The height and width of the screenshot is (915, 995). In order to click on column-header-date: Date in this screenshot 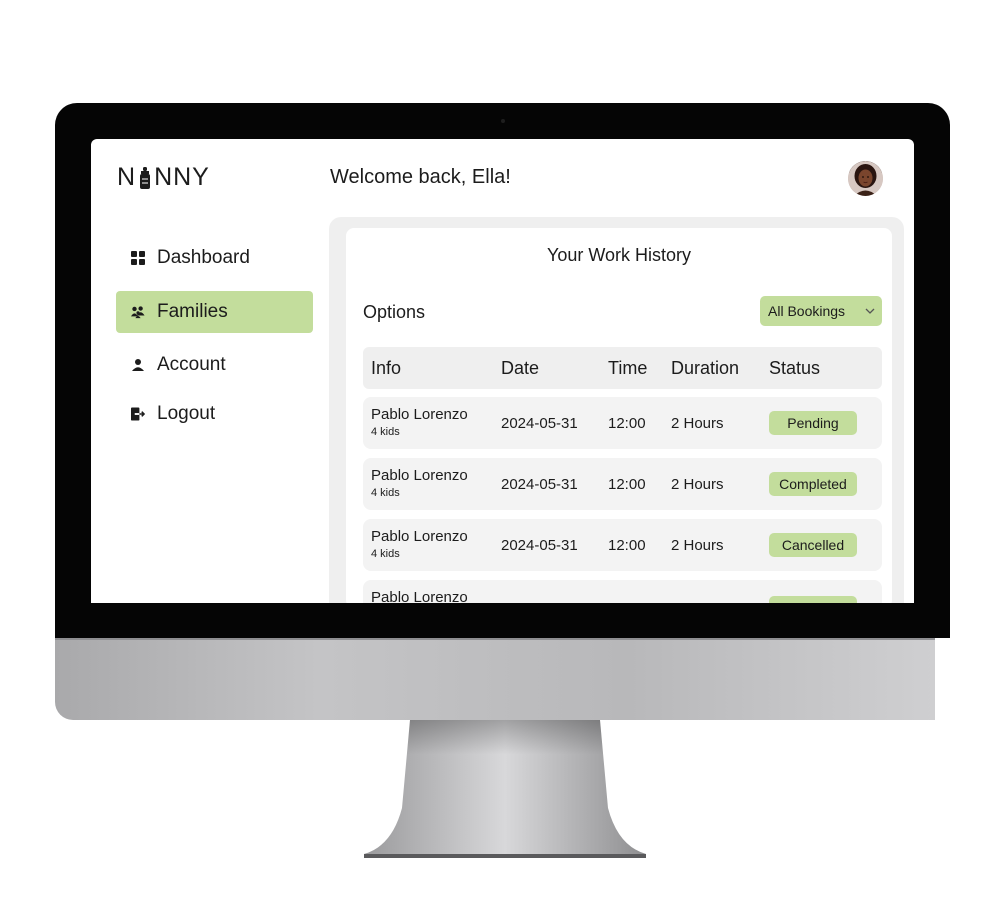, I will do `click(520, 368)`.